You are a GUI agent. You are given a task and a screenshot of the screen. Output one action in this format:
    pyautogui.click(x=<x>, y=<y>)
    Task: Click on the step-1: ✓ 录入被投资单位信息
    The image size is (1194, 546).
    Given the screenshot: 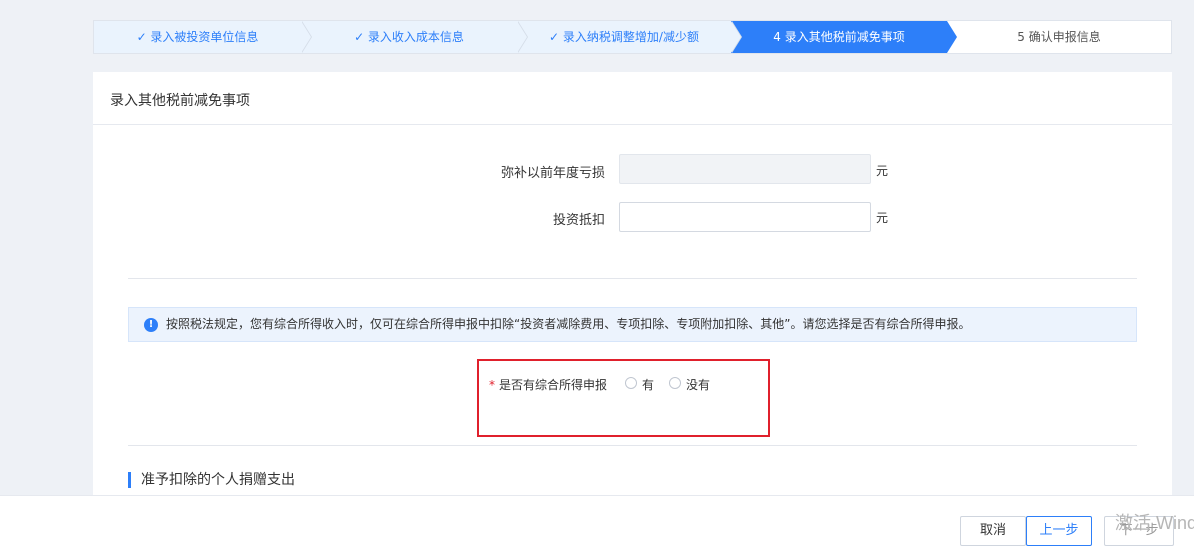 What is the action you would take?
    pyautogui.click(x=203, y=37)
    